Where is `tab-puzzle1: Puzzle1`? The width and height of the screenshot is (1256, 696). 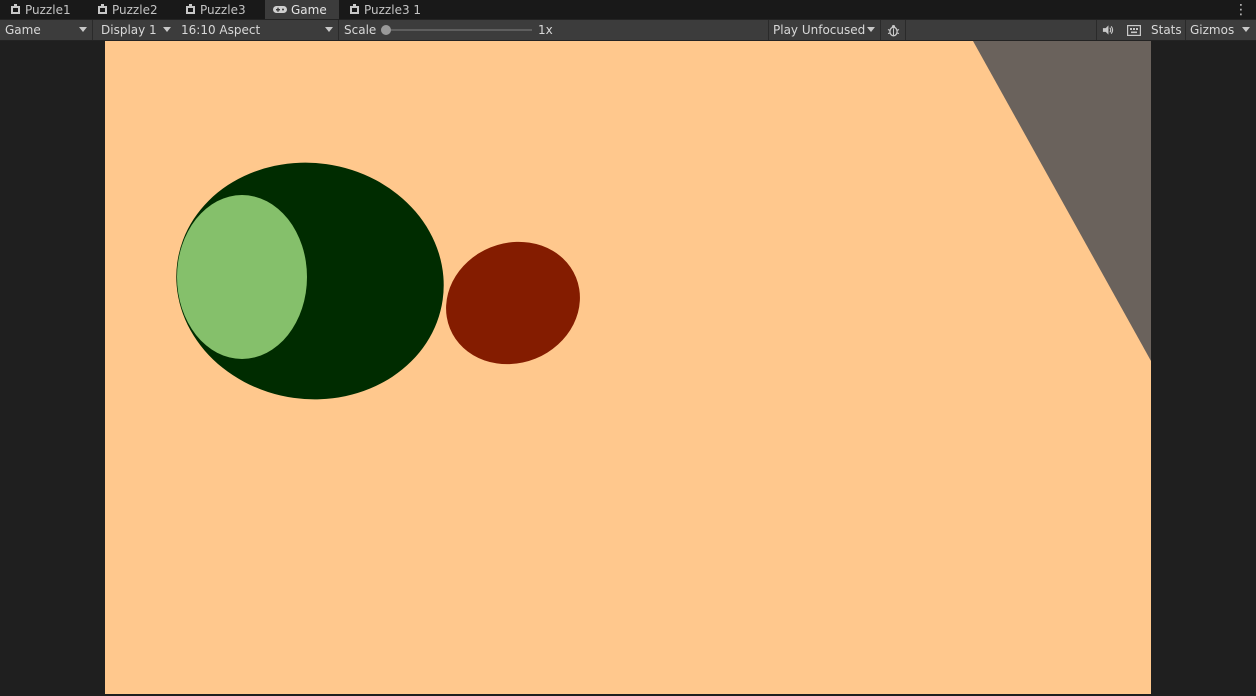
tab-puzzle1: Puzzle1 is located at coordinates (40, 9).